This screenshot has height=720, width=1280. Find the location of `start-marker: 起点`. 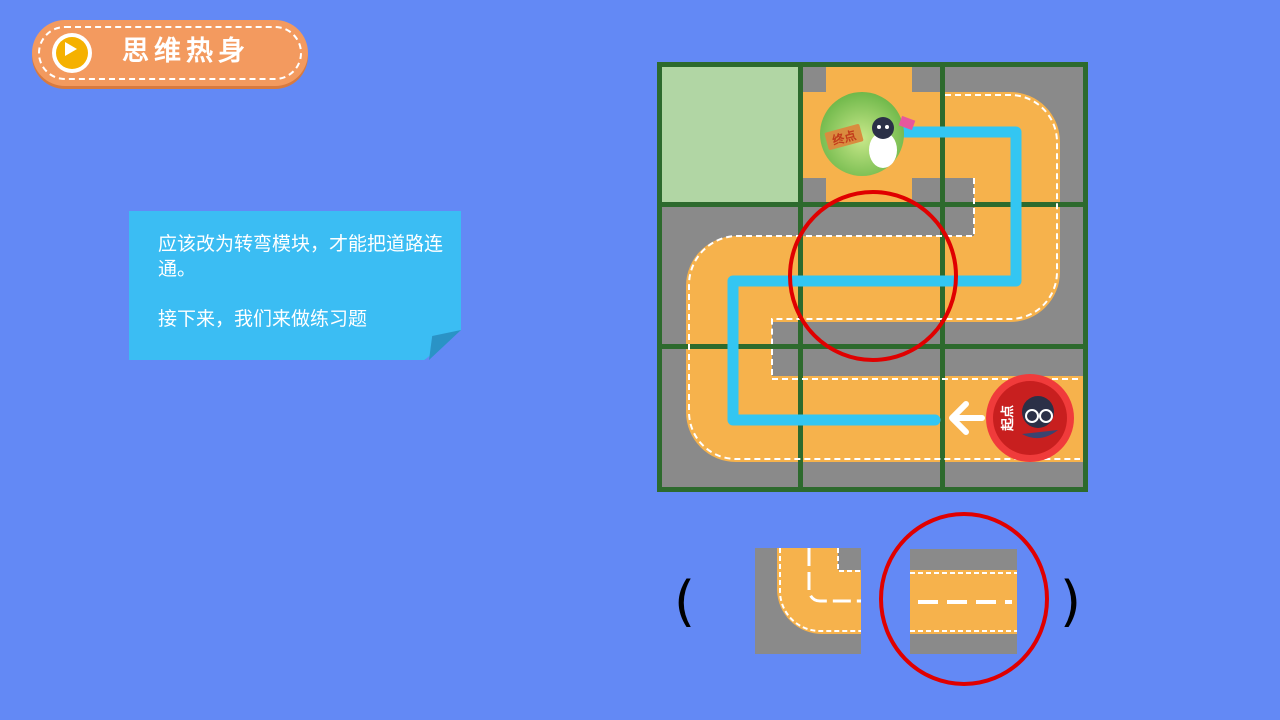

start-marker: 起点 is located at coordinates (1030, 418).